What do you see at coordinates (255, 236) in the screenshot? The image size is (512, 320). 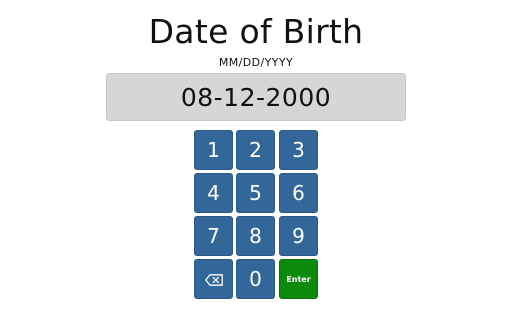 I see `key-8: 8` at bounding box center [255, 236].